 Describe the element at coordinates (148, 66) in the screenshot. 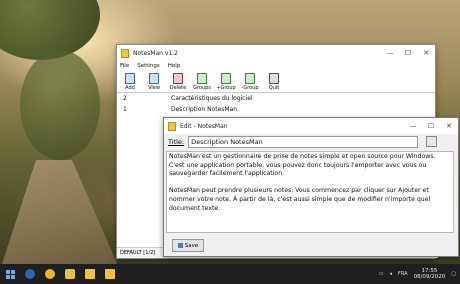

I see `menu-settings: Settings` at that location.